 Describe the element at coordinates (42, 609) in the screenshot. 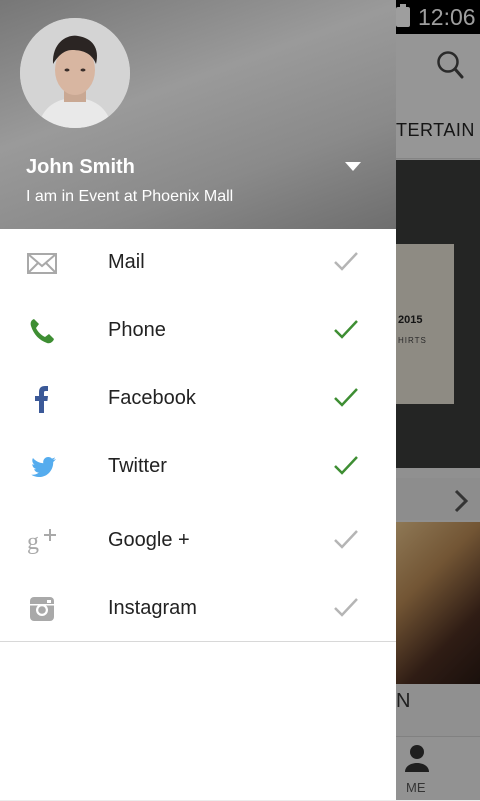

I see `instagram-icon` at that location.